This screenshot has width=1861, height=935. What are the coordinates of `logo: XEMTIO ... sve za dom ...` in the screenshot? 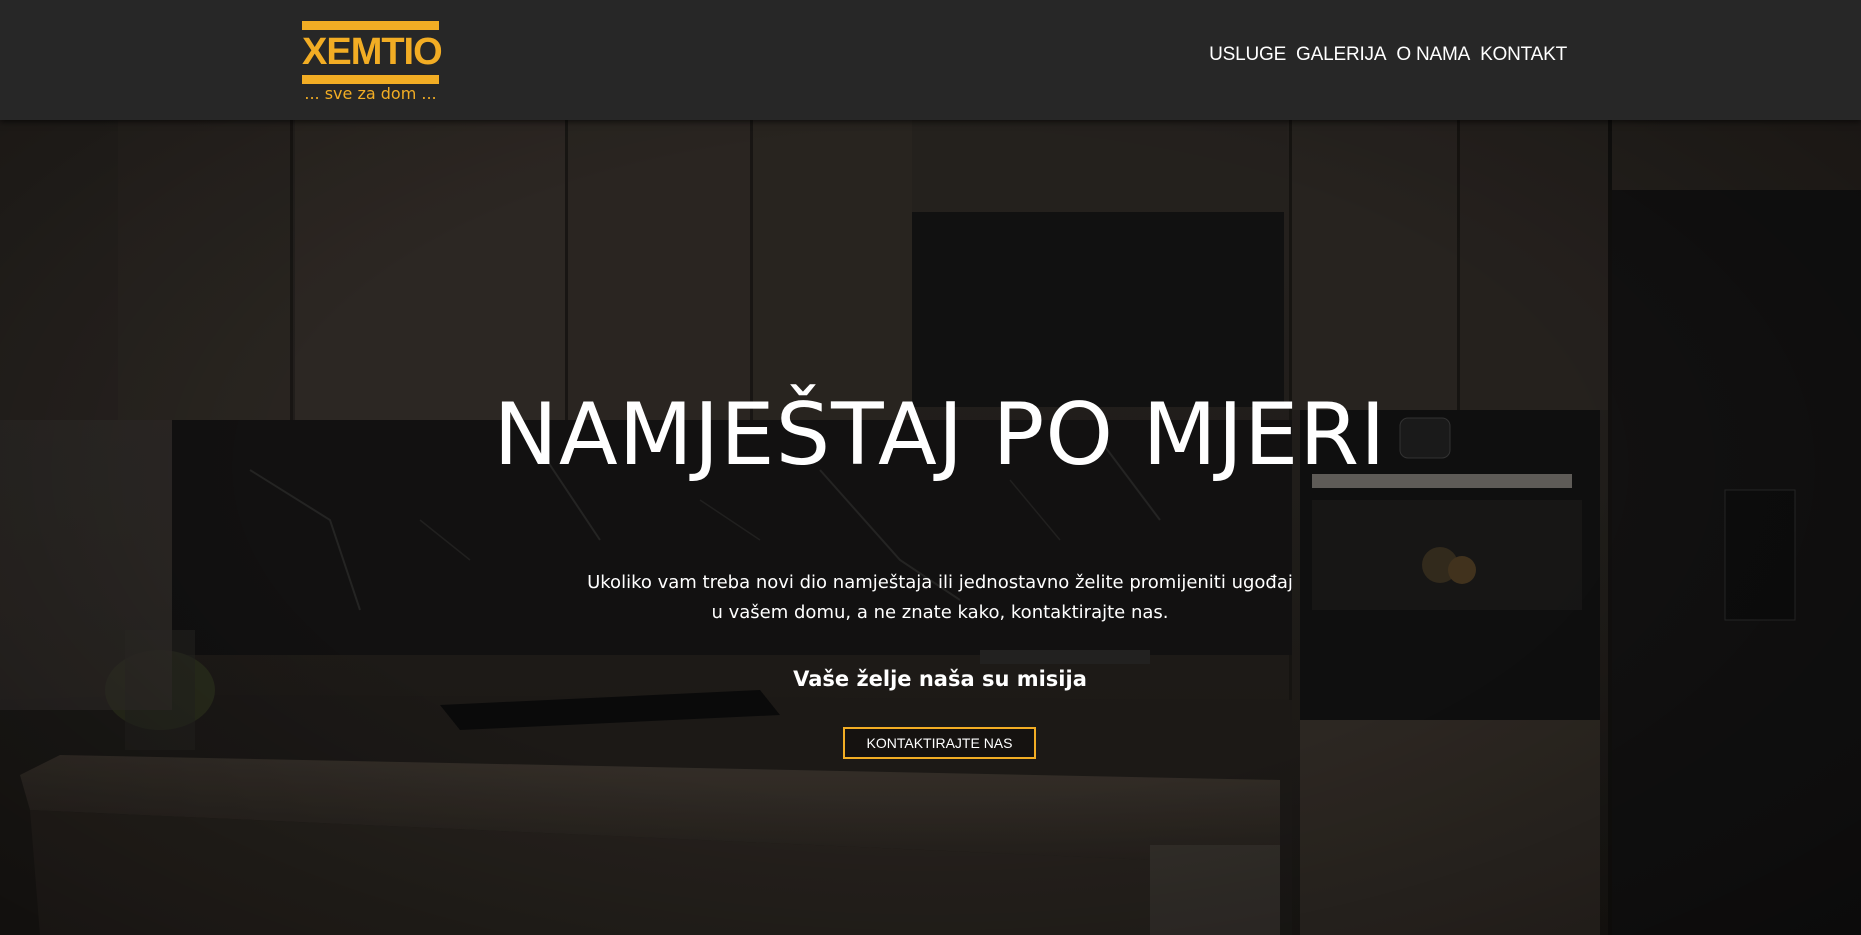 It's located at (372, 62).